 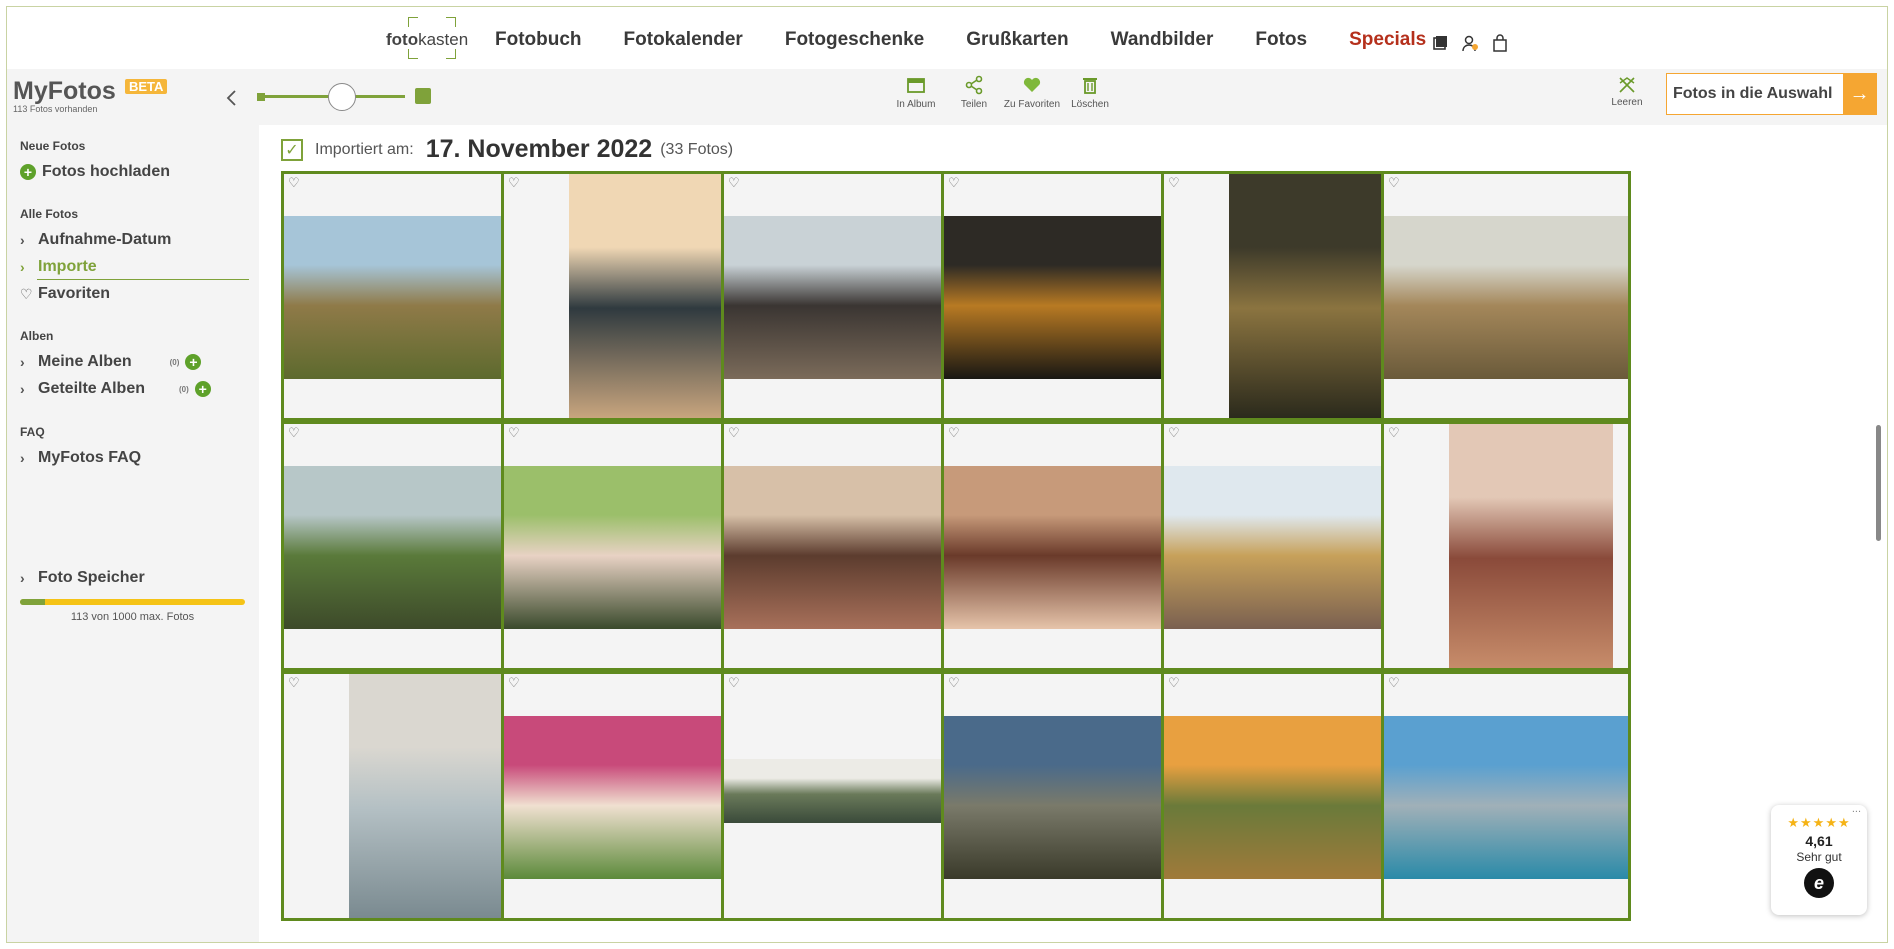 I want to click on nav-link-specials: Specials, so click(x=1387, y=40).